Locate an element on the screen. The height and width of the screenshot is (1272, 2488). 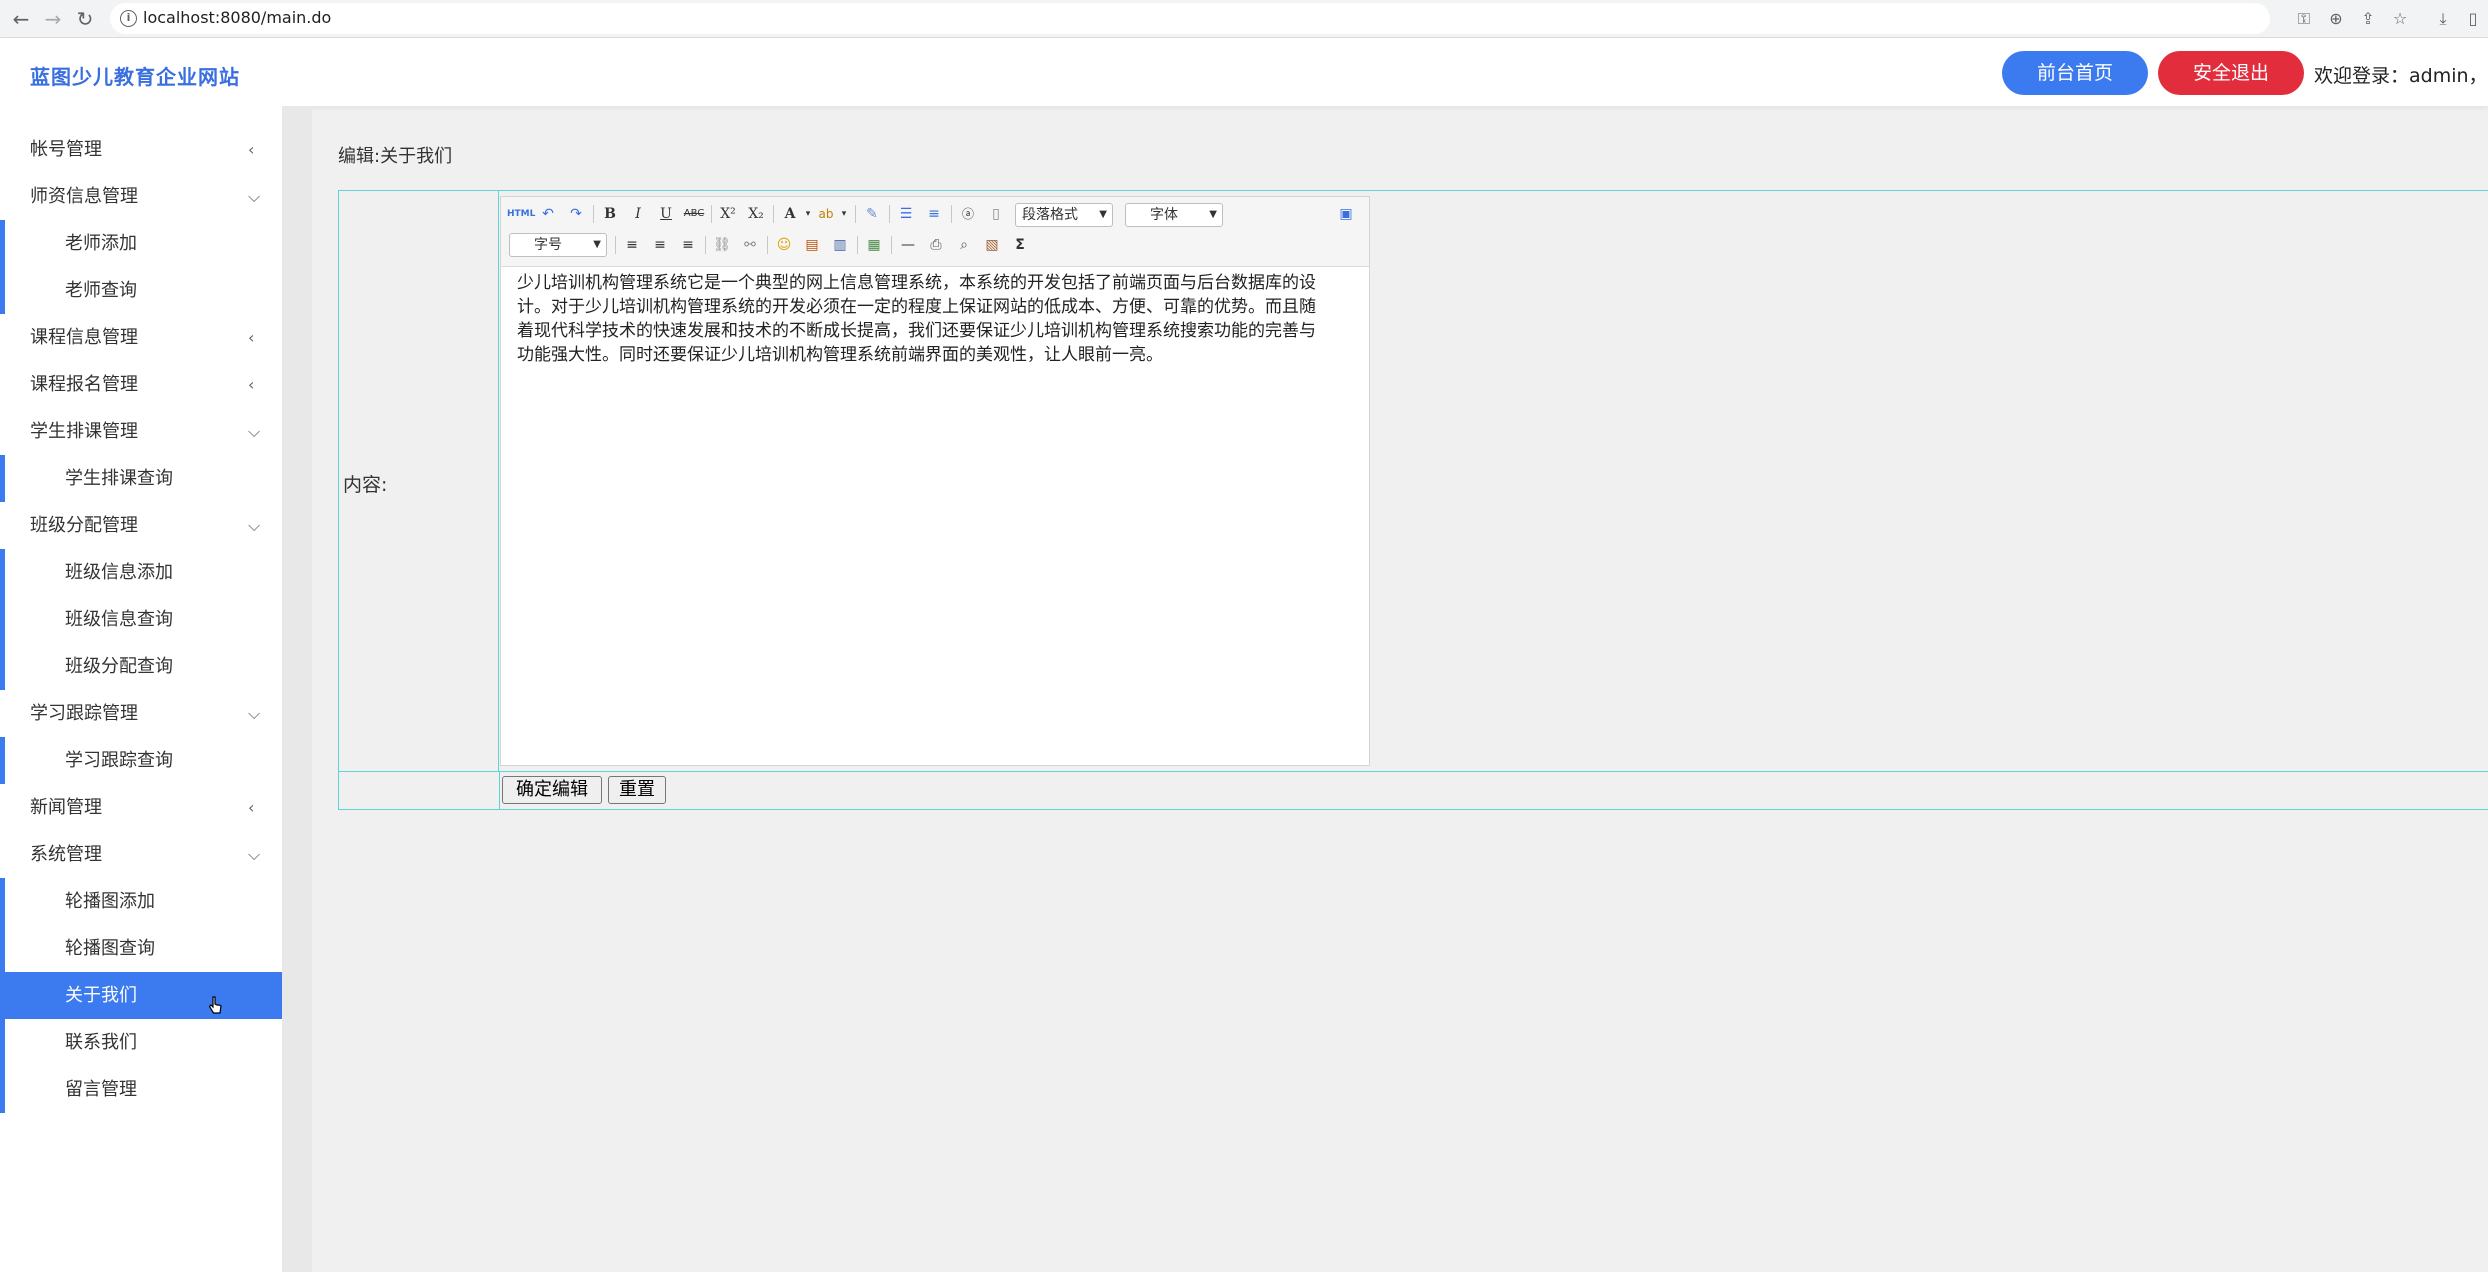
star-icon: ☆ is located at coordinates (2400, 19).